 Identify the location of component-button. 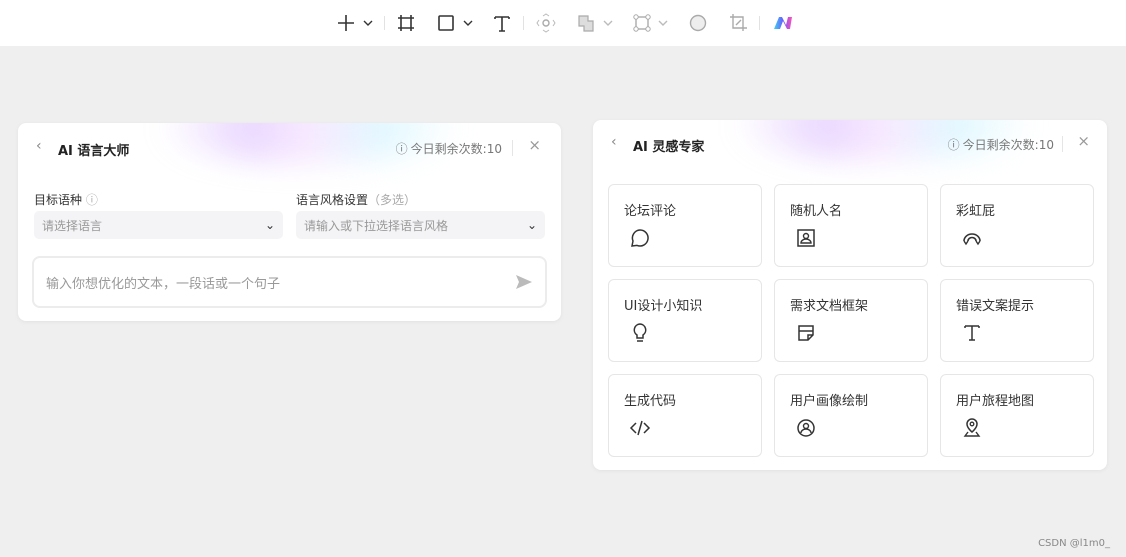
(546, 23).